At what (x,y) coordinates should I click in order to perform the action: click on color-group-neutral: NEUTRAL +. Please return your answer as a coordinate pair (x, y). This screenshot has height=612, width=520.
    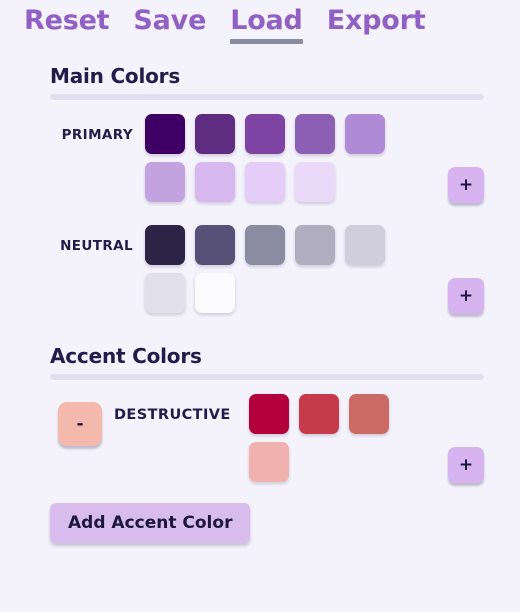
    Looking at the image, I should click on (267, 269).